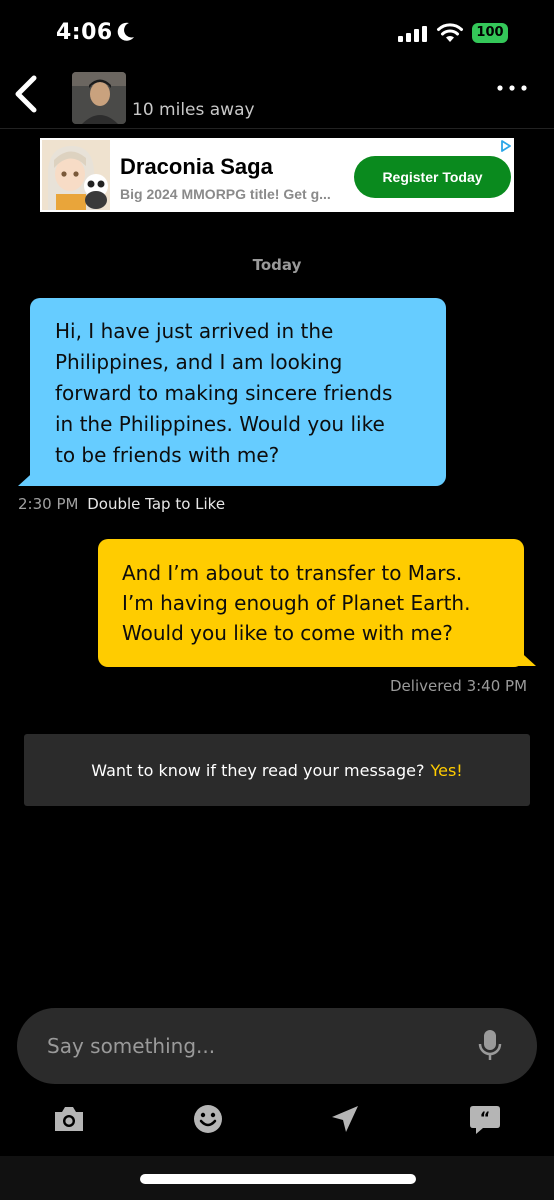 The height and width of the screenshot is (1200, 554). I want to click on header-divider, so click(277, 128).